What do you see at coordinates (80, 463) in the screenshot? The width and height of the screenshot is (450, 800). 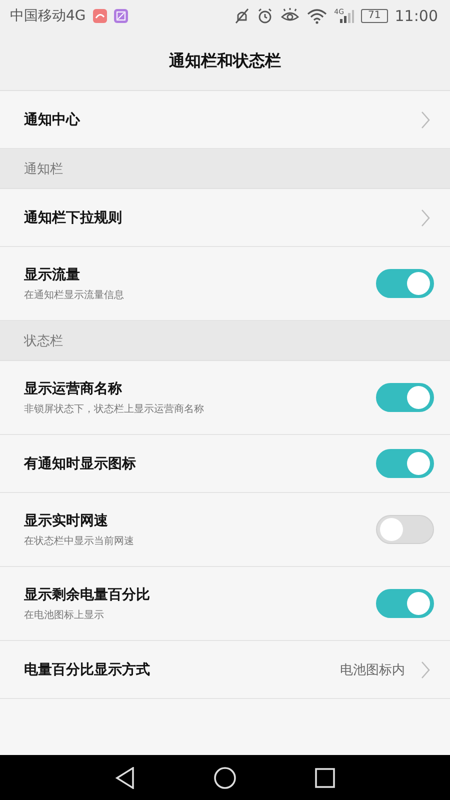 I see `setting-label: 有通知时显示图标` at bounding box center [80, 463].